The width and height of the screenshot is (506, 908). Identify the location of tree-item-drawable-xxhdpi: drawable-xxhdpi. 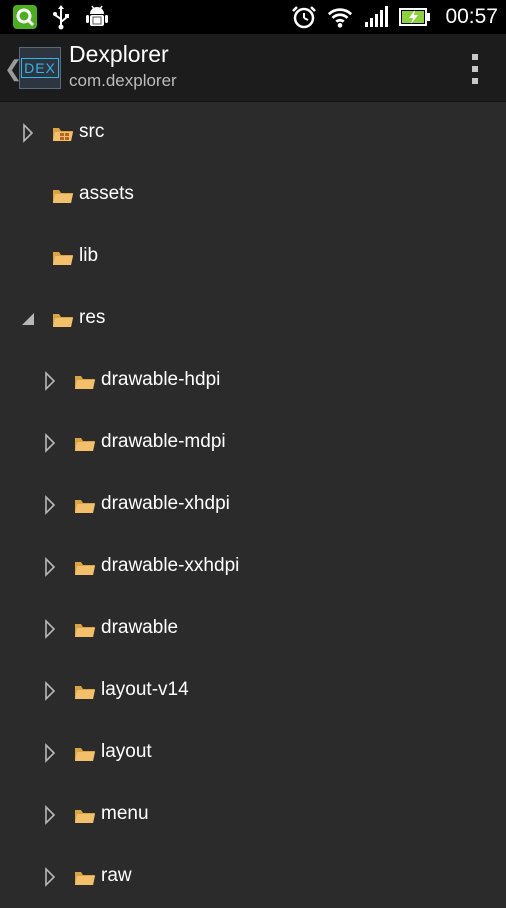
(253, 567).